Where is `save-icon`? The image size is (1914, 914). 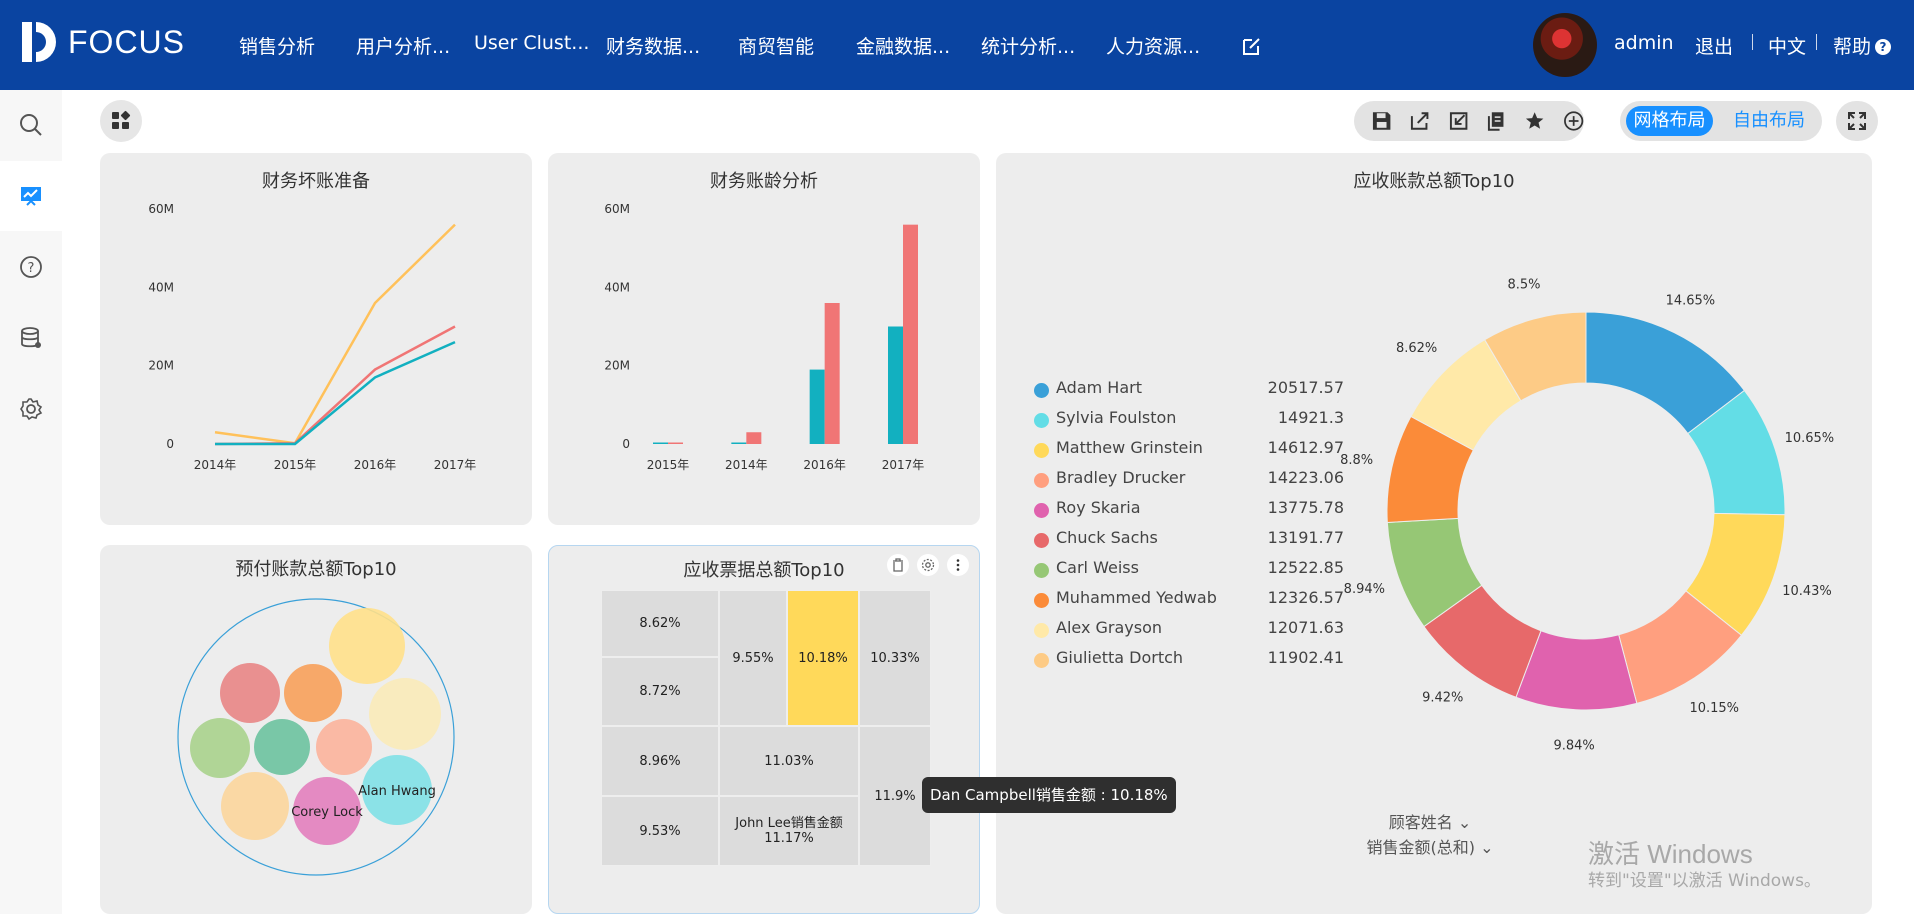
save-icon is located at coordinates (1381, 121).